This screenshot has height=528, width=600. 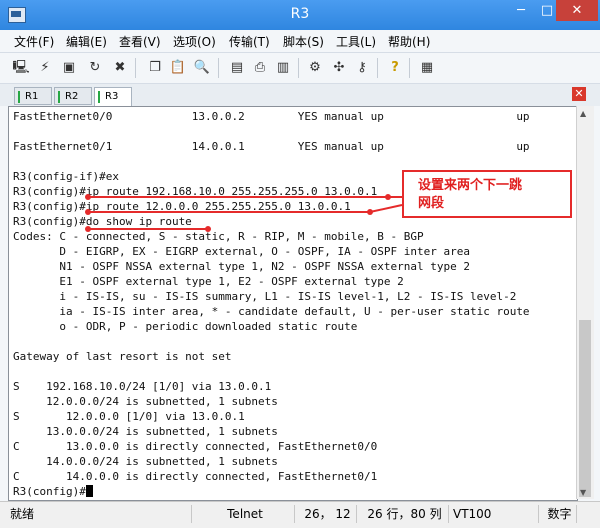 I want to click on status-bar: 就绪 Telnet 26， 12 26 行，80 列 VT100 数字, so click(x=300, y=514).